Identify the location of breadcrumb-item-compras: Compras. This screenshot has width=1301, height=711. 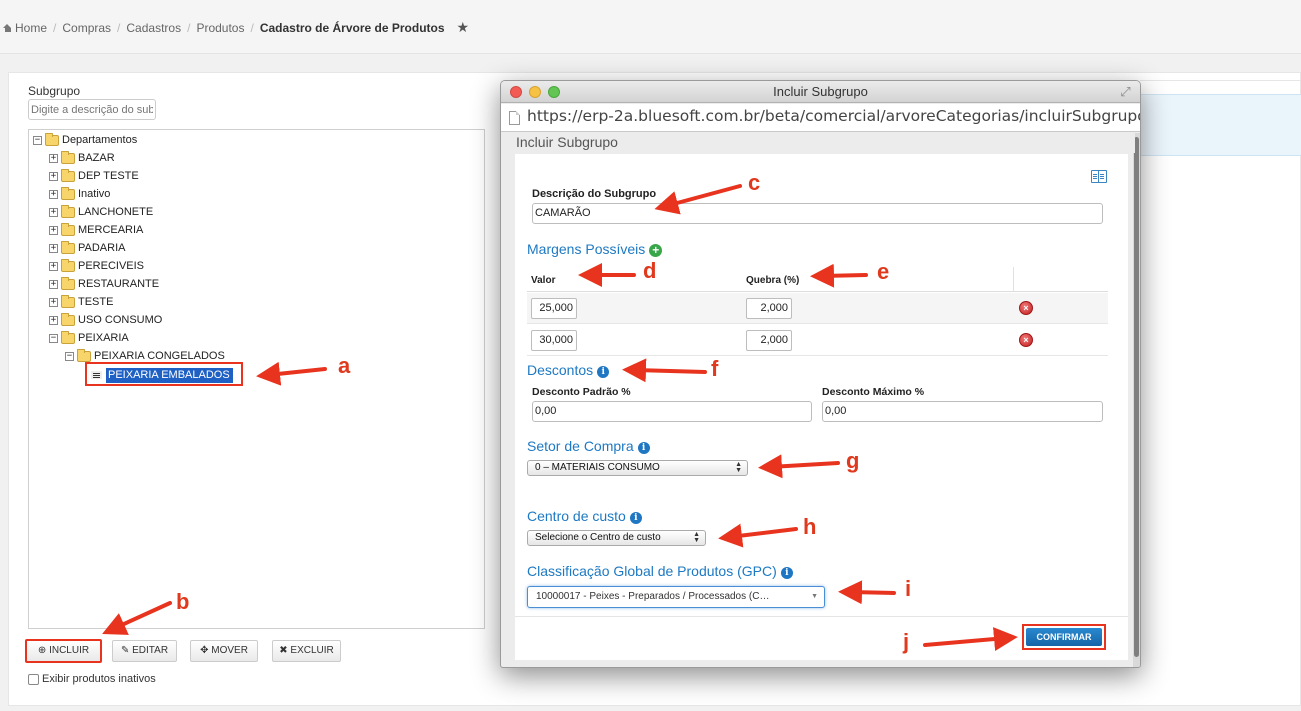
(86, 28).